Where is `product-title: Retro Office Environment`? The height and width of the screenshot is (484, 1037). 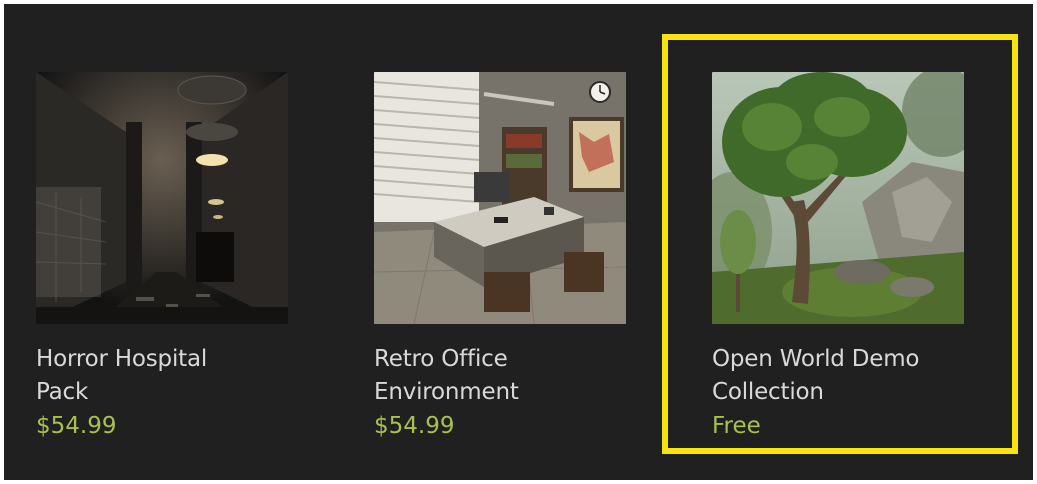 product-title: Retro Office Environment is located at coordinates (500, 376).